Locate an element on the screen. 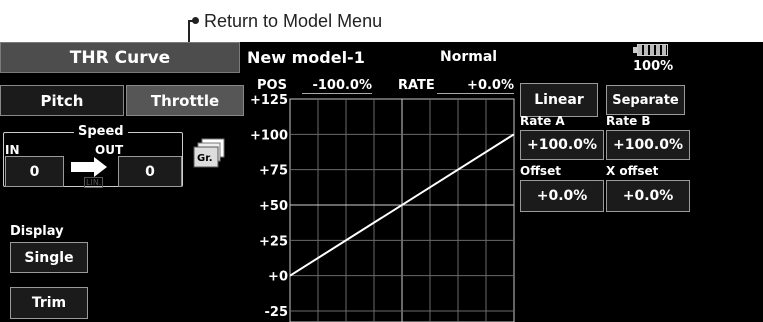 Image resolution: width=763 pixels, height=322 pixels. rate-b-button: +100.0% is located at coordinates (648, 145).